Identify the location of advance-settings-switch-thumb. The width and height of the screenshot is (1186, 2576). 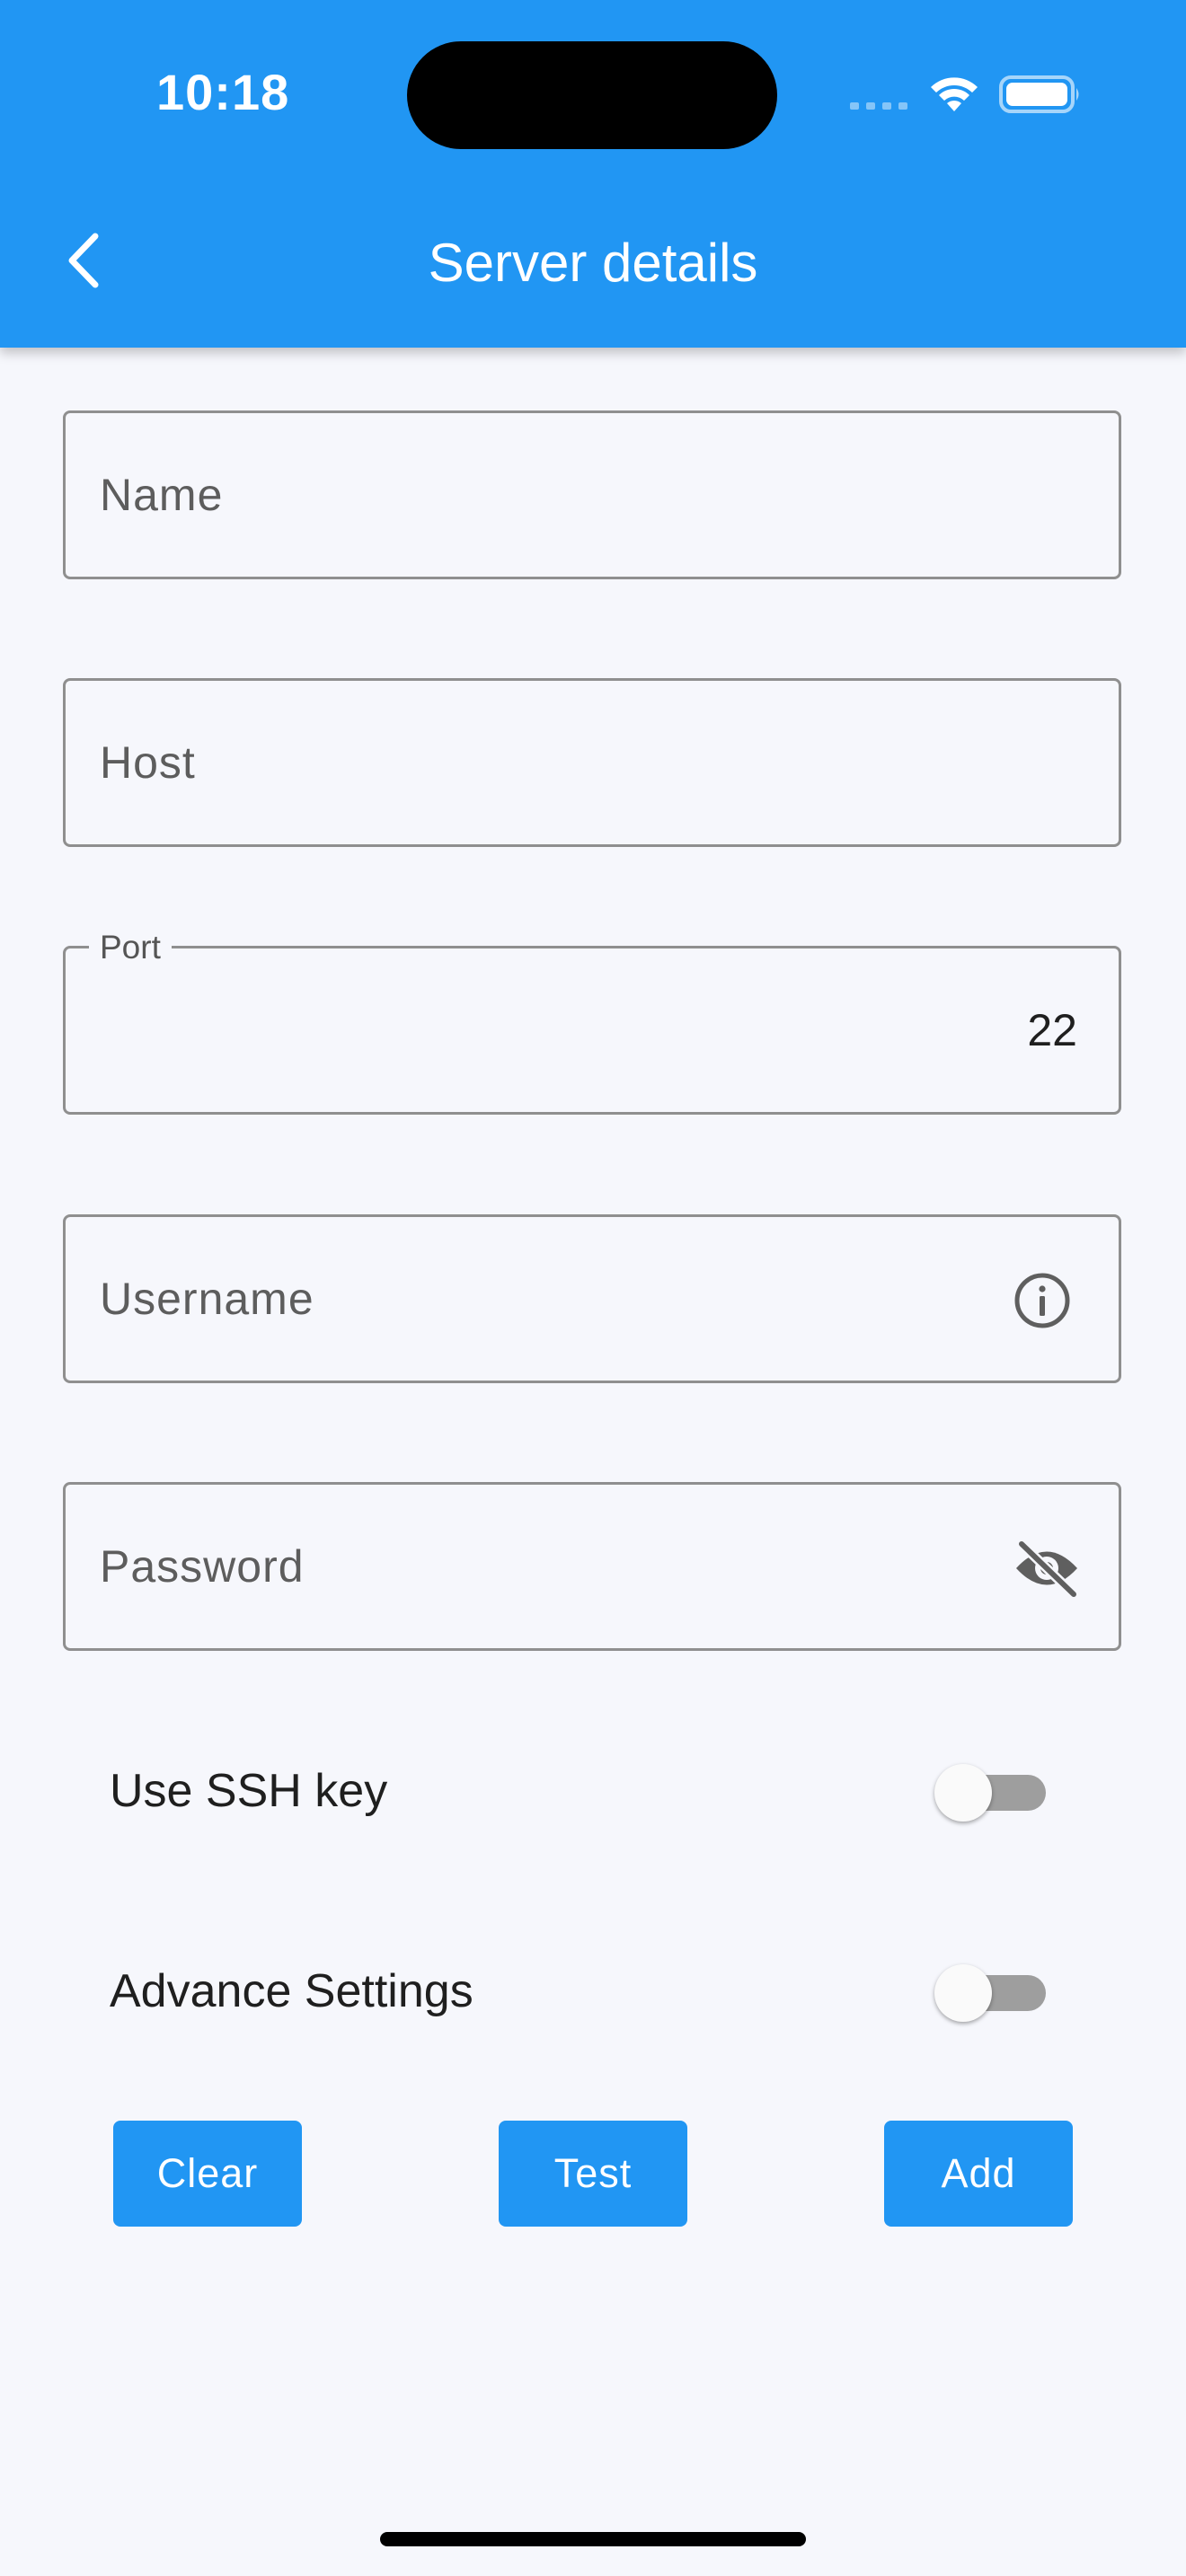
(963, 1993).